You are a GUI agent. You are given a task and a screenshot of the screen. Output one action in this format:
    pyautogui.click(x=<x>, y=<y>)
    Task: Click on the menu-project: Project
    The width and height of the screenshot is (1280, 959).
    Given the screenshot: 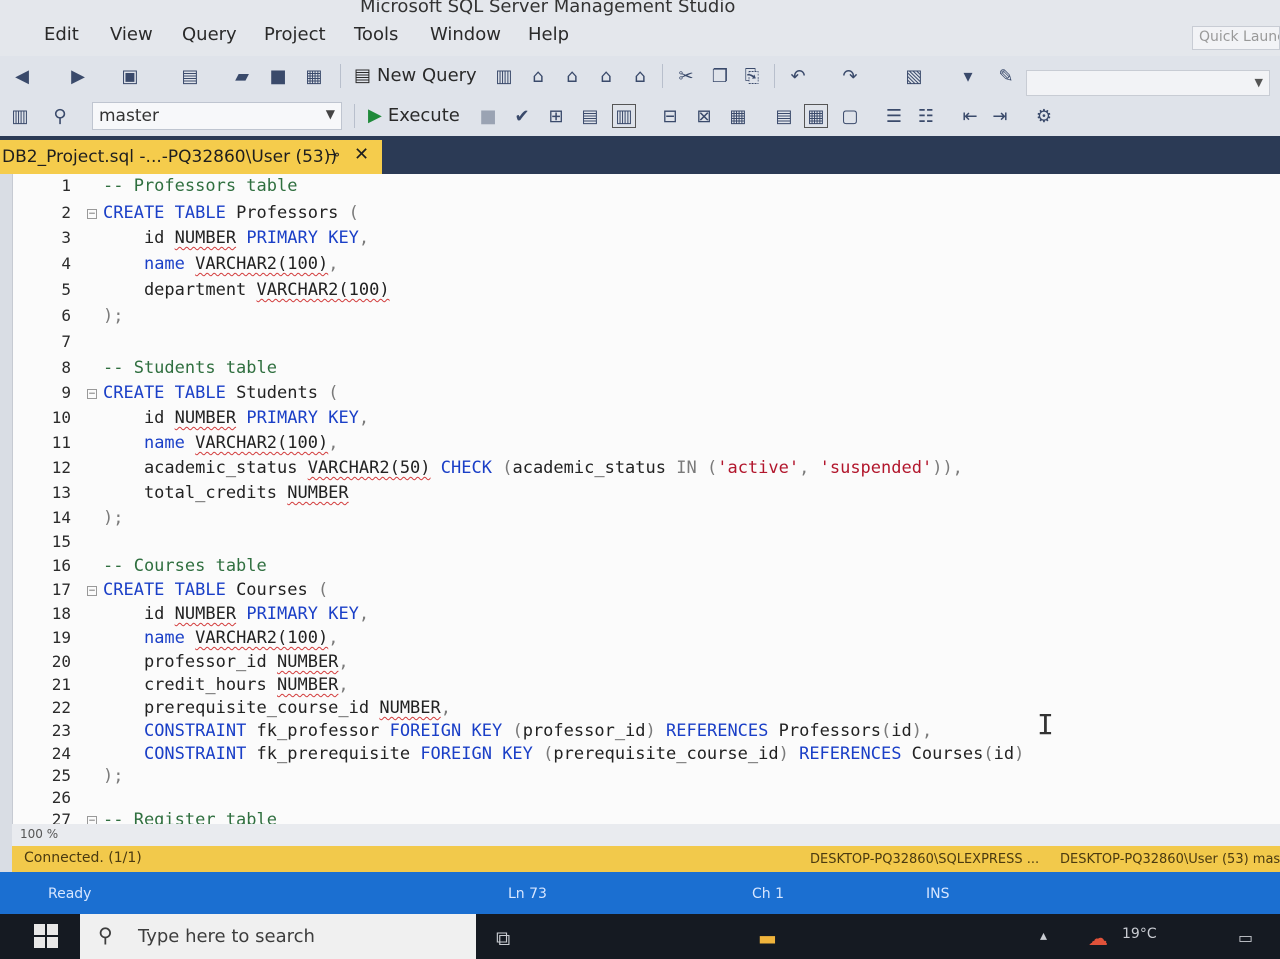 What is the action you would take?
    pyautogui.click(x=295, y=34)
    